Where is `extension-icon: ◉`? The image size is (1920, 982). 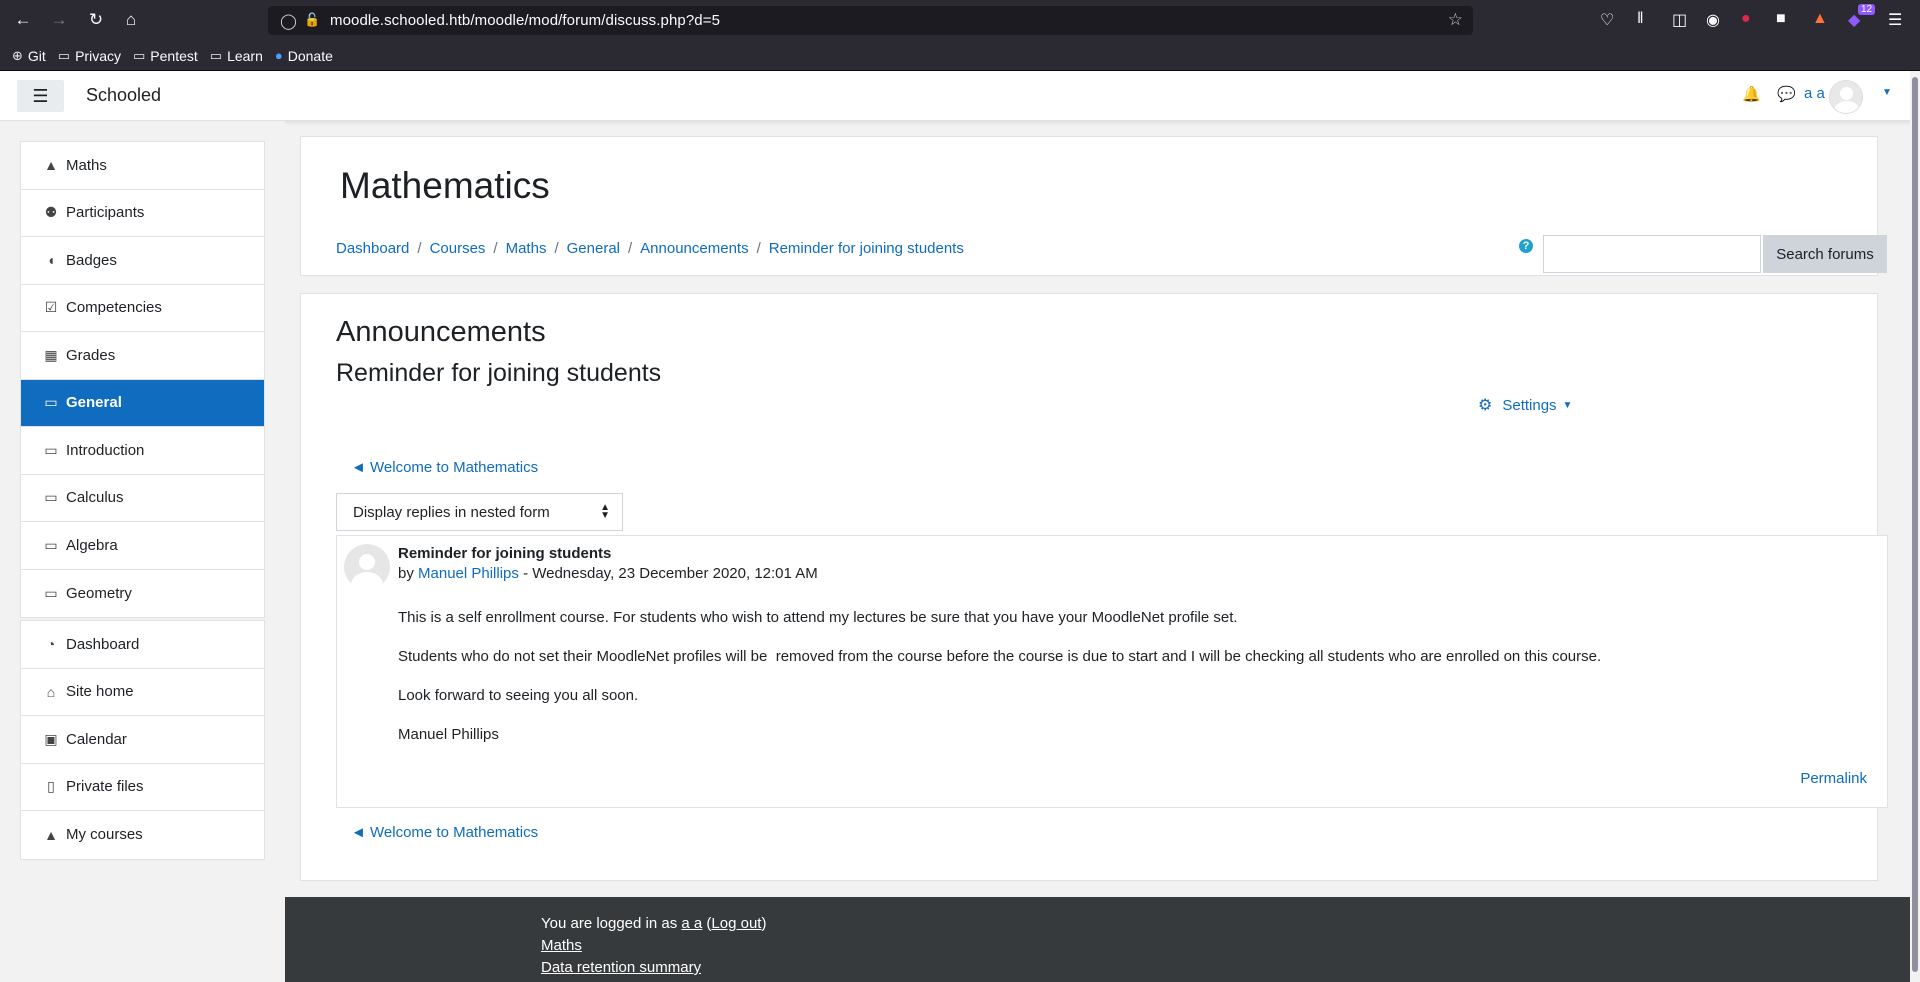 extension-icon: ◉ is located at coordinates (1713, 20).